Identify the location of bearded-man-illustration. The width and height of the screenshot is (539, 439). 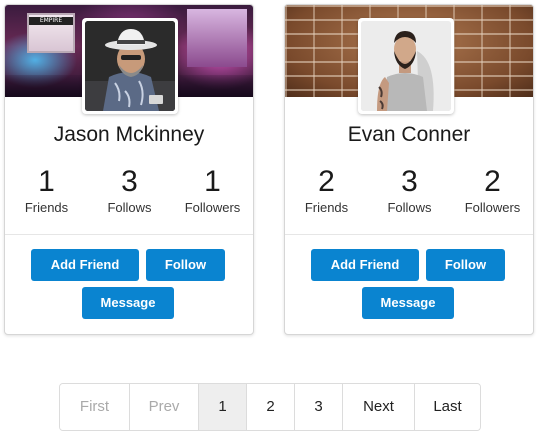
(406, 66).